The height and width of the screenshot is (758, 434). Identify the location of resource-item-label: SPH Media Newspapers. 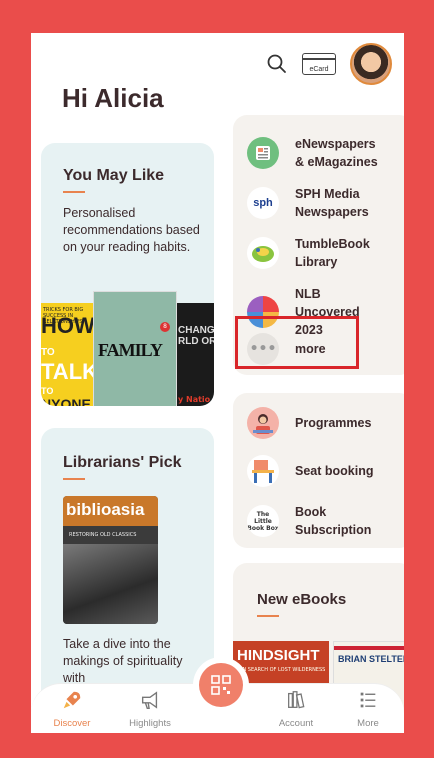
(332, 203).